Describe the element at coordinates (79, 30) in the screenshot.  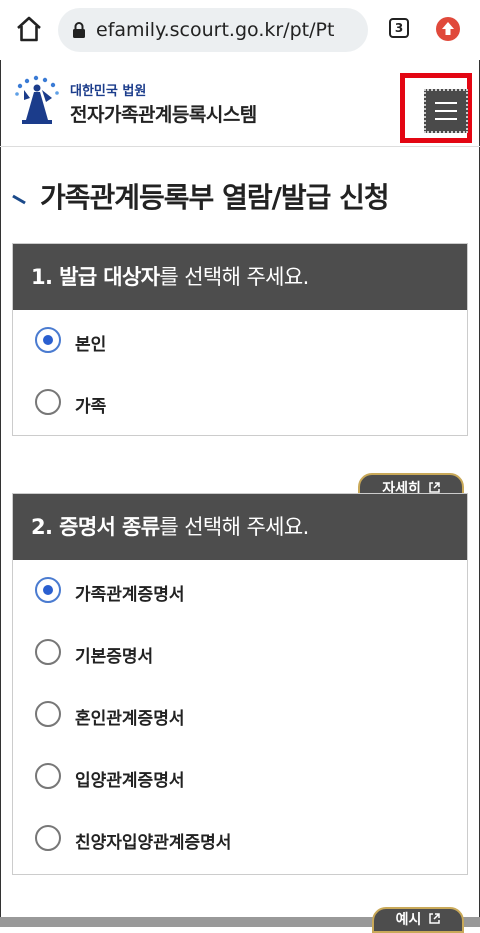
I see `lock-icon` at that location.